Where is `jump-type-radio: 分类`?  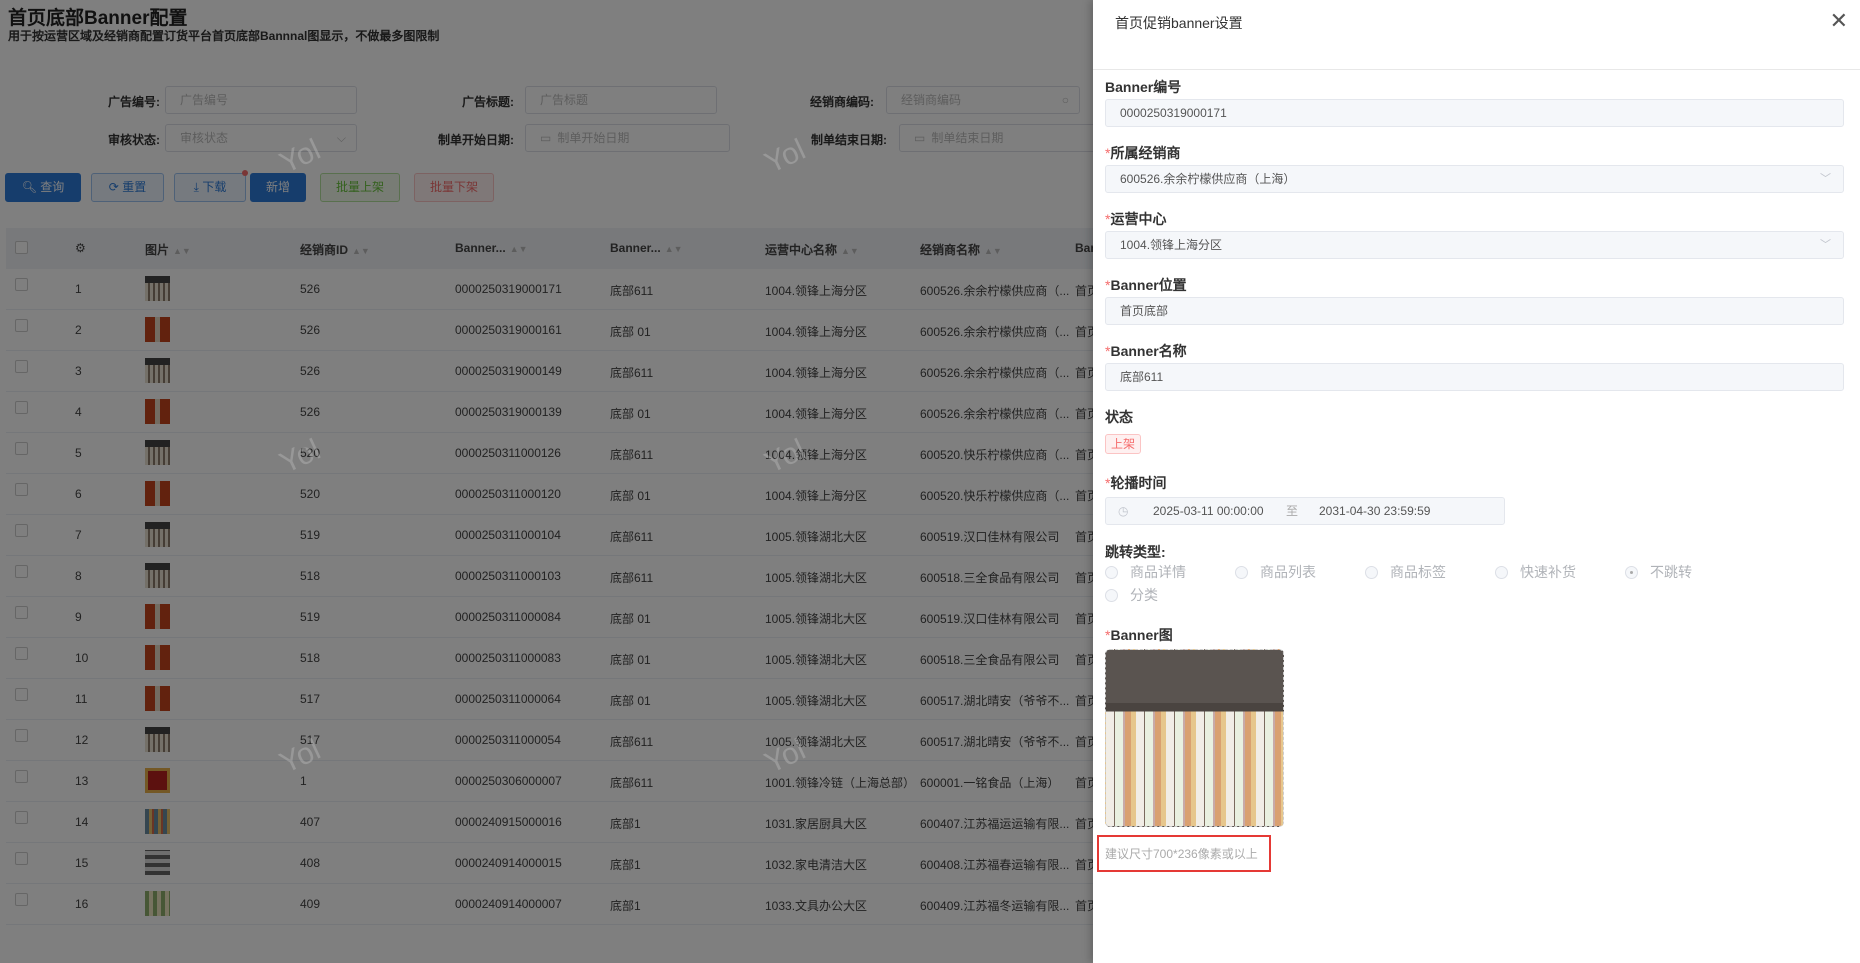
jump-type-radio: 分类 is located at coordinates (1131, 595).